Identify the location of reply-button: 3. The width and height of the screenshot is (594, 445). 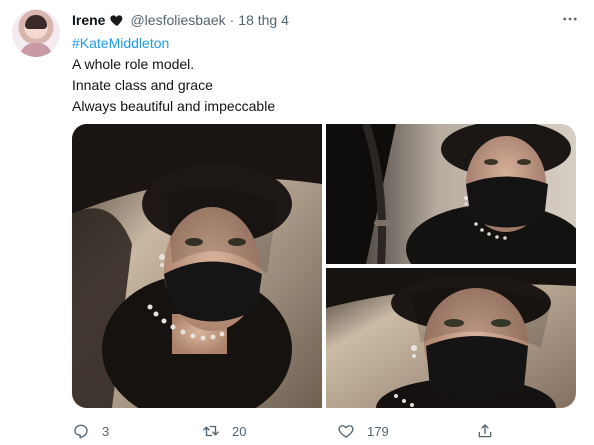
(90, 431).